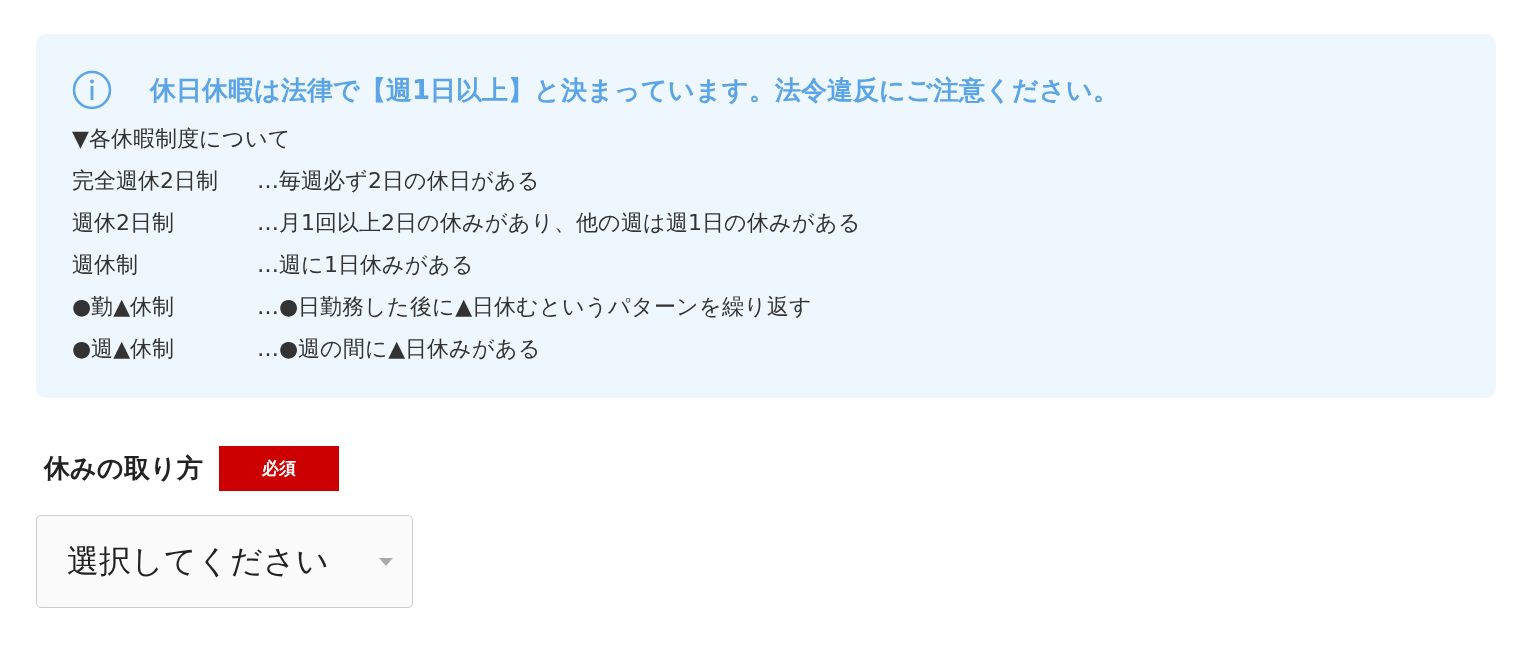 This screenshot has width=1524, height=654. I want to click on system-term: 完全週休2日制, so click(145, 181).